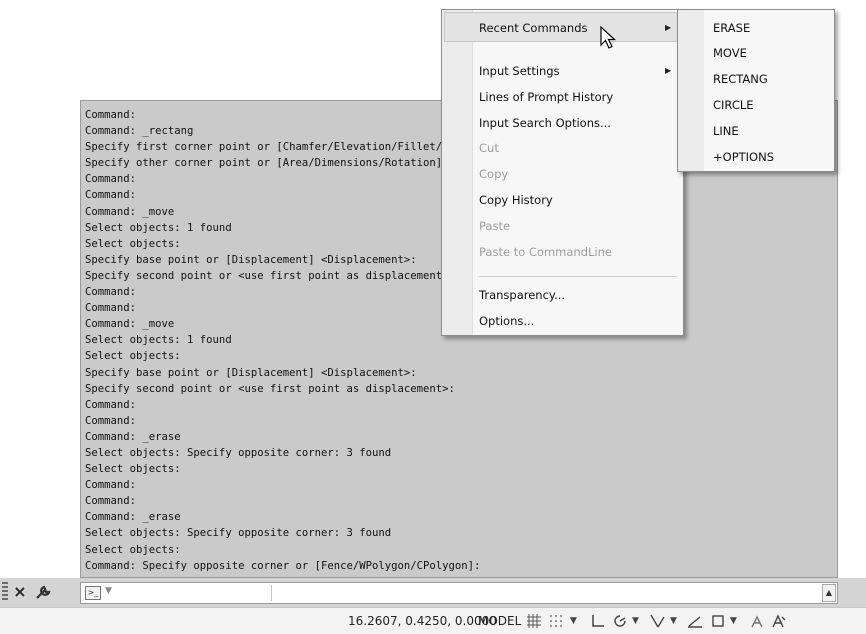  I want to click on annotation-scale-icon, so click(757, 621).